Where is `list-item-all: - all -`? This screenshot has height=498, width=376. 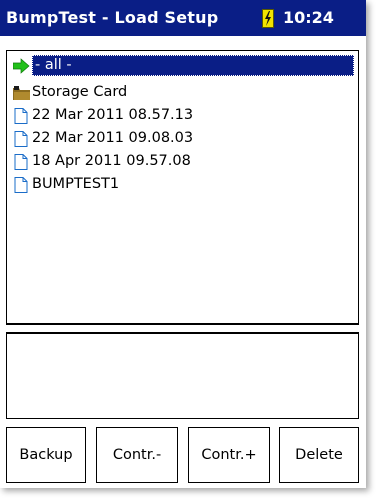 list-item-all: - all - is located at coordinates (183, 65).